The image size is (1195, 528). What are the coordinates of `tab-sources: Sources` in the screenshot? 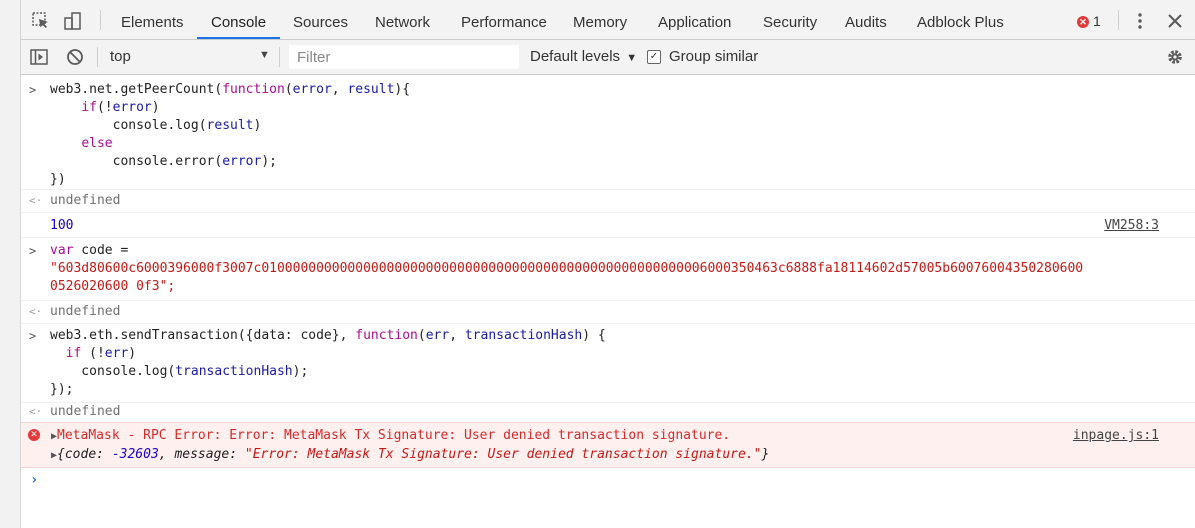 It's located at (320, 19).